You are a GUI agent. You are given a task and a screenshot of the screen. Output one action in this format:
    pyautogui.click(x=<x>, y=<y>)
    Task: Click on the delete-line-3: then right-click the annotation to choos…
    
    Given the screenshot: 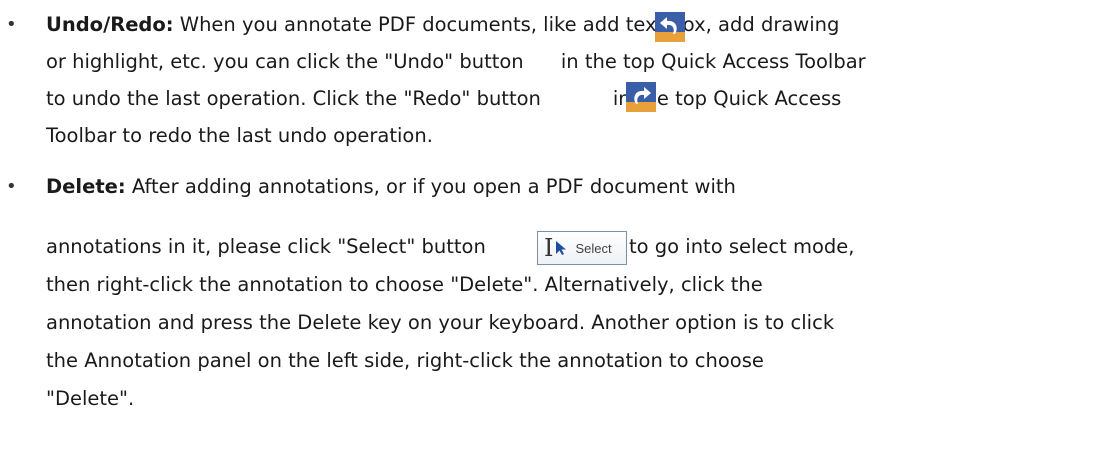 What is the action you would take?
    pyautogui.click(x=404, y=285)
    